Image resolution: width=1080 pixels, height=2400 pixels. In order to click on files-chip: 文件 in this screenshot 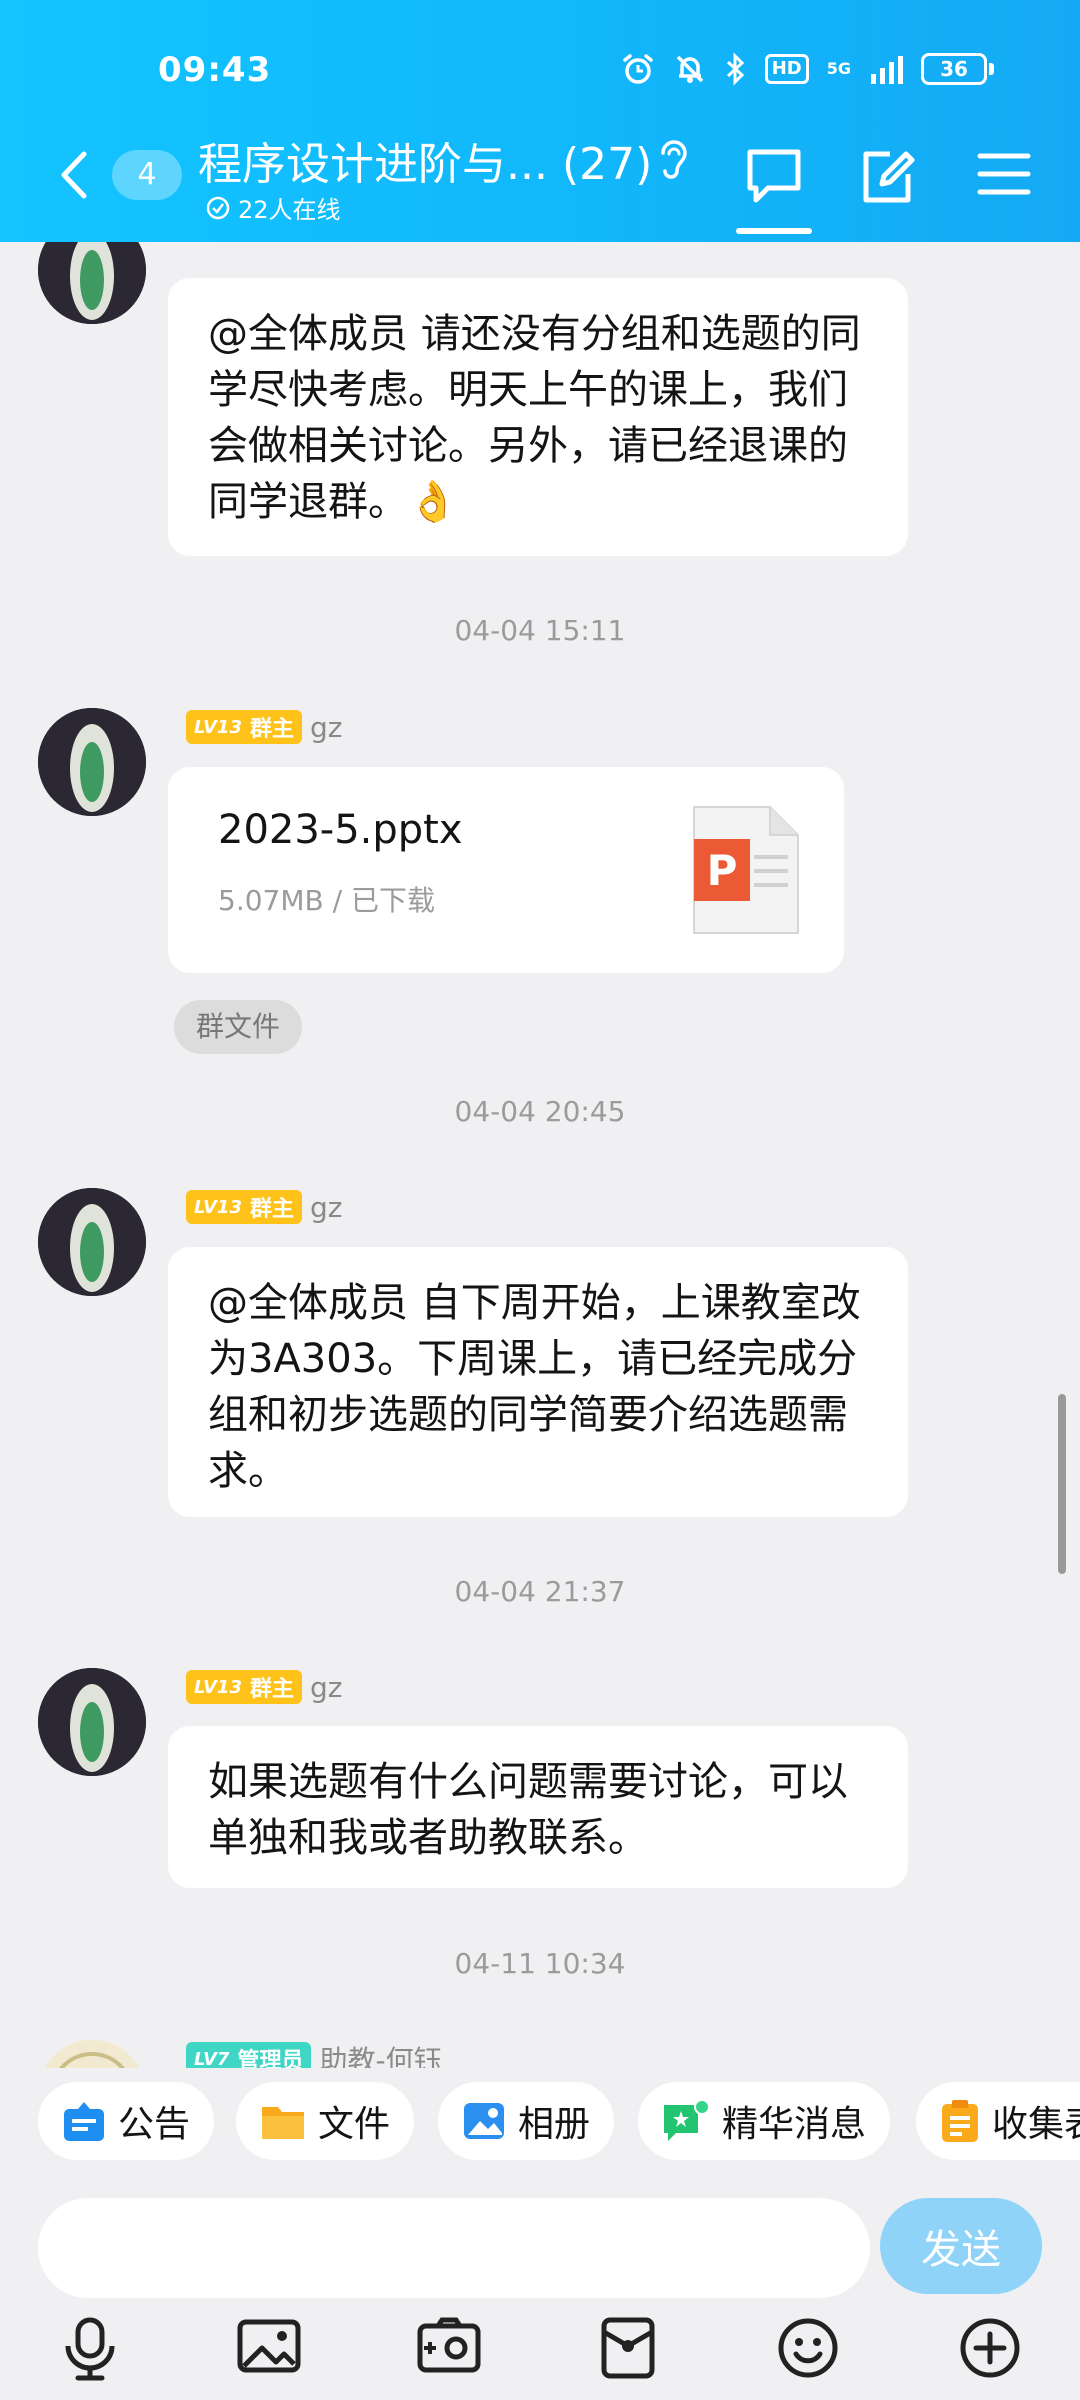, I will do `click(325, 2121)`.